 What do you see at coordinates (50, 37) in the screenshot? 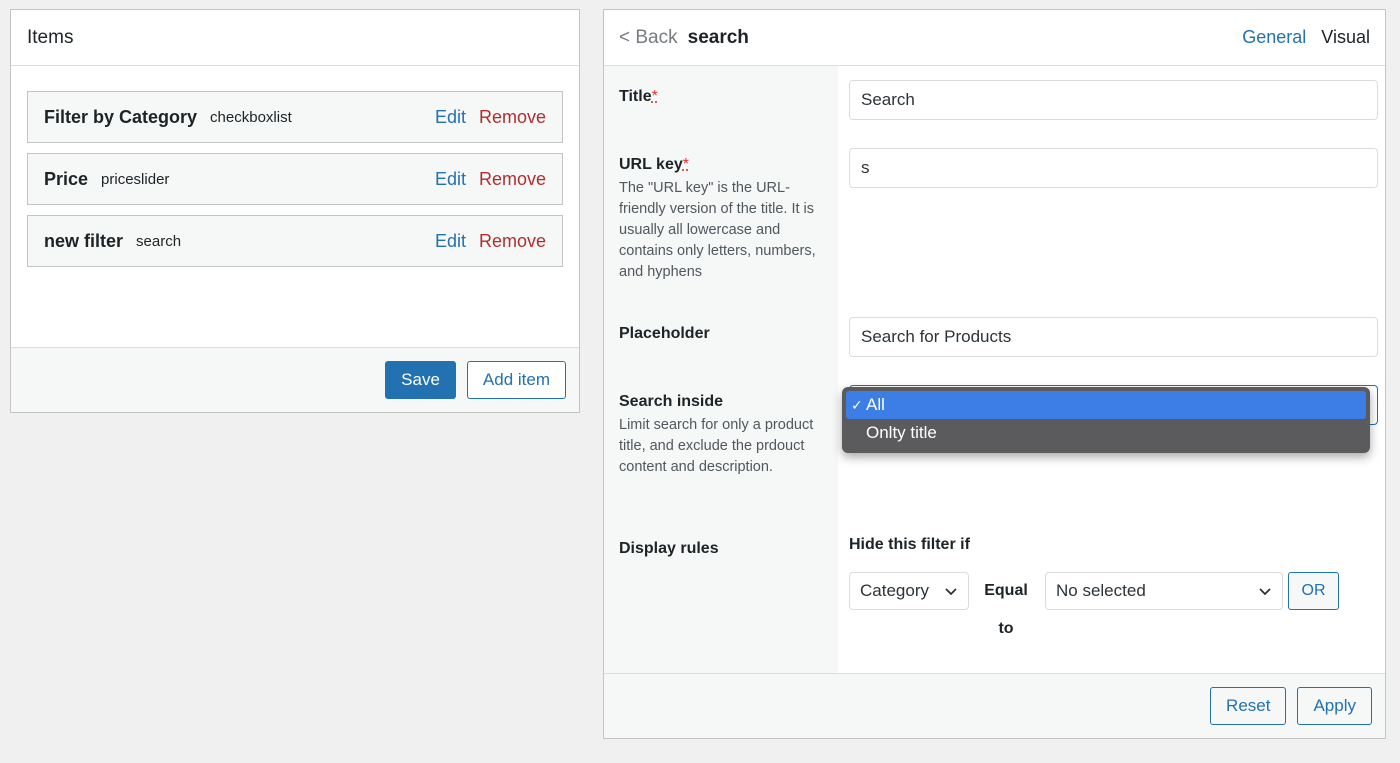
I see `items-panel-title: Items` at bounding box center [50, 37].